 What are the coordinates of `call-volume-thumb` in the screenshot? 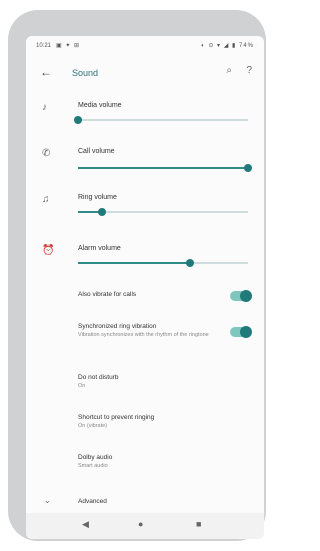 It's located at (248, 168).